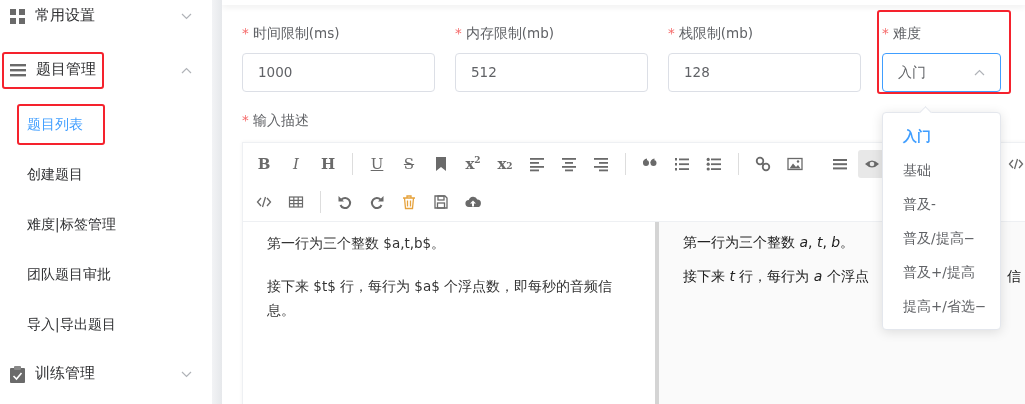 This screenshot has height=404, width=1025. Describe the element at coordinates (17, 374) in the screenshot. I see `clipboard-icon` at that location.